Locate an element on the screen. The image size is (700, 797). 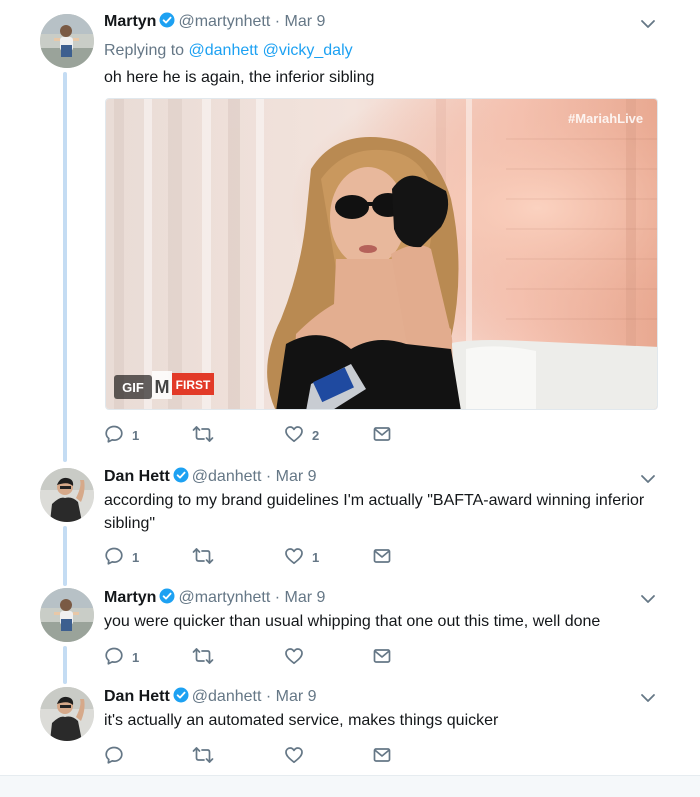
like-count: 1 is located at coordinates (316, 557).